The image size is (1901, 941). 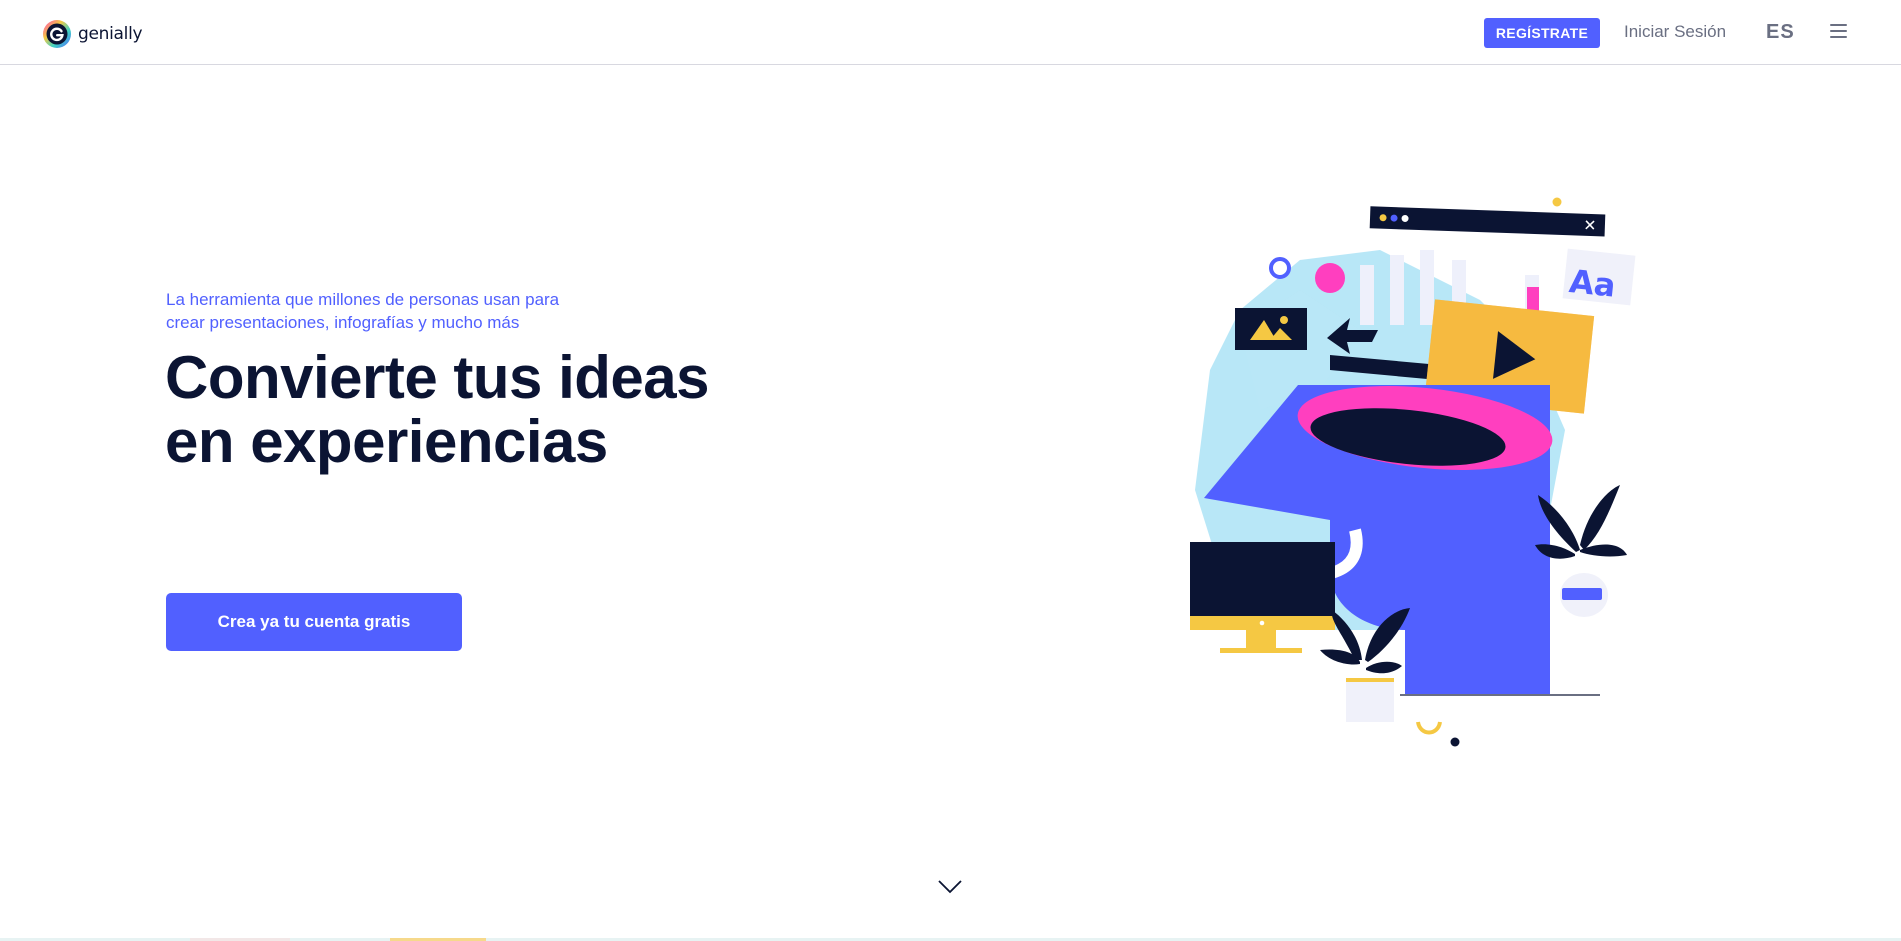 I want to click on logo-text: genially, so click(x=110, y=34).